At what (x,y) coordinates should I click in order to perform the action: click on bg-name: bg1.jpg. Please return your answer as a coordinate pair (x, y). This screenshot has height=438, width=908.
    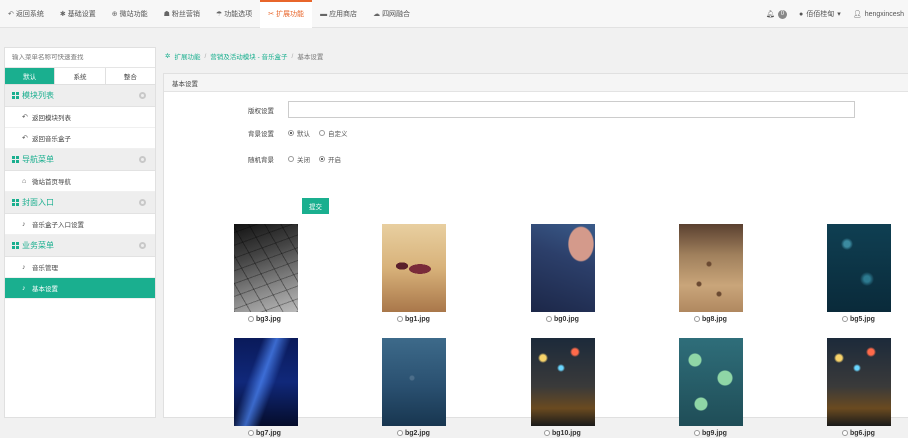
    Looking at the image, I should click on (417, 319).